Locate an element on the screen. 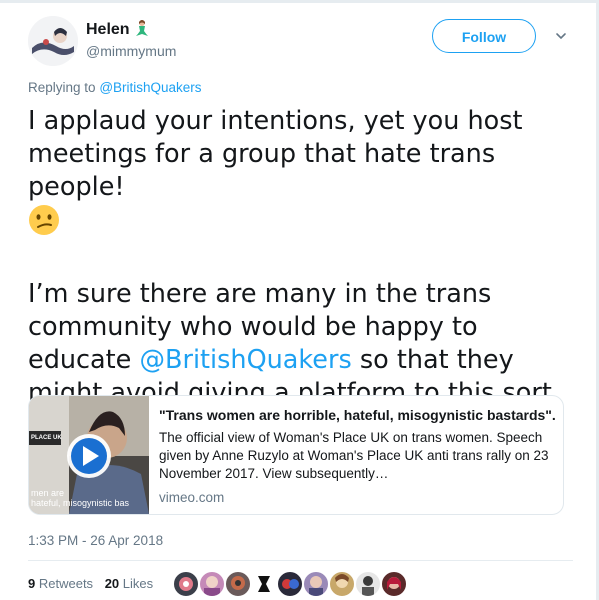 The width and height of the screenshot is (599, 600). retweets-count: 9 is located at coordinates (32, 583).